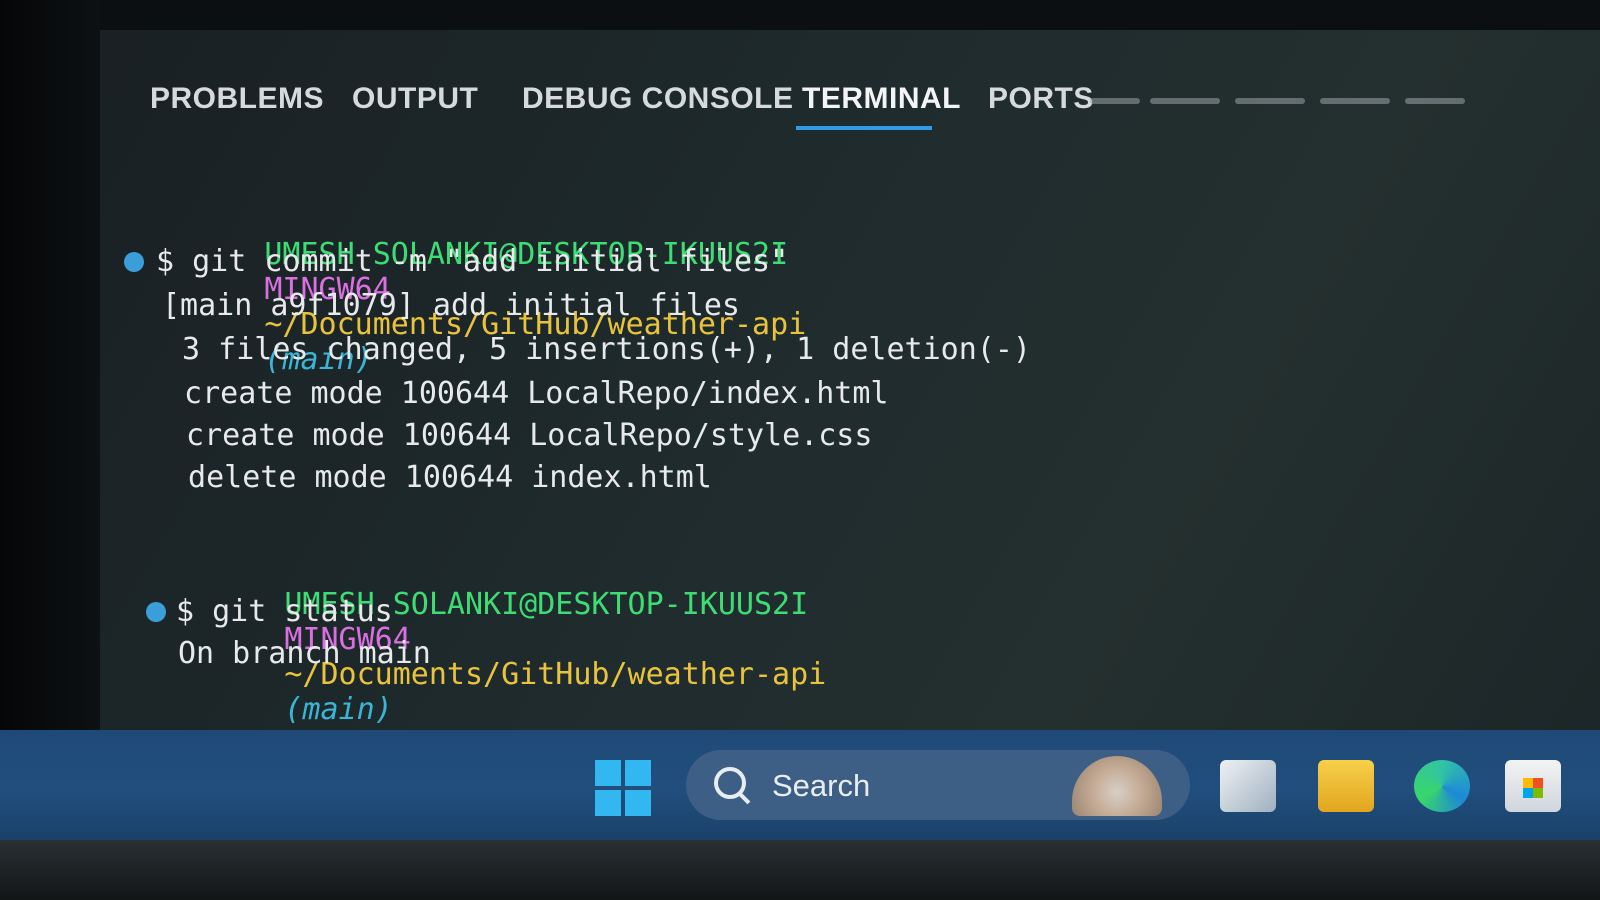  Describe the element at coordinates (338, 709) in the screenshot. I see `prompt-branch: (main)` at that location.